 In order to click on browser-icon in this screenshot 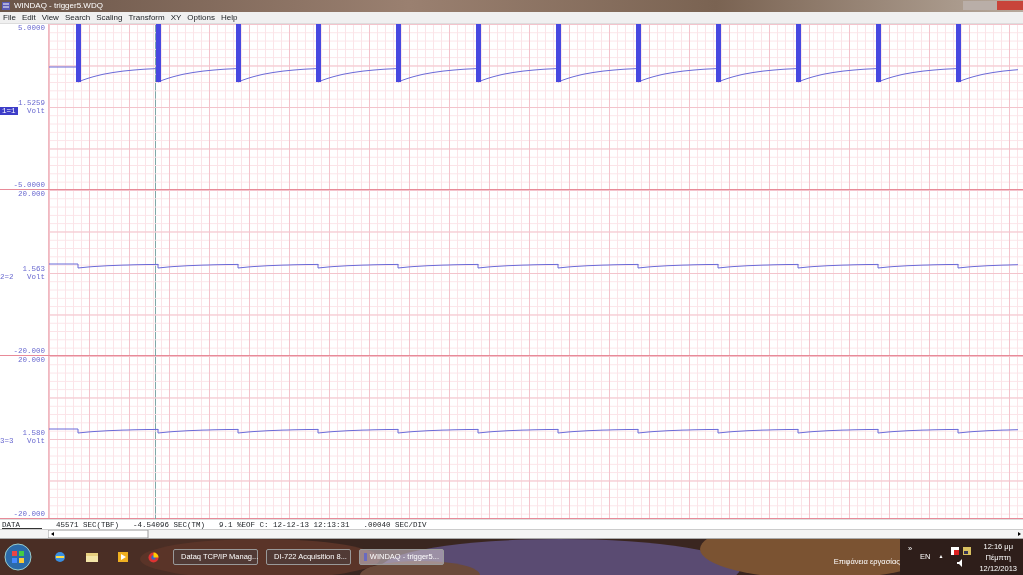, I will do `click(153, 557)`.